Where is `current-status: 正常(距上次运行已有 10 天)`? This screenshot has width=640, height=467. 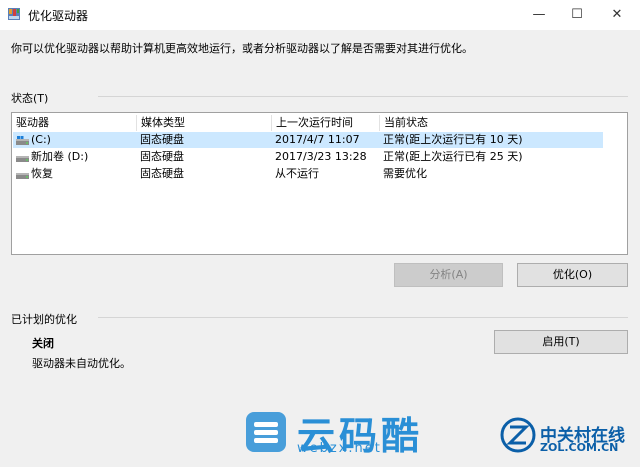 current-status: 正常(距上次运行已有 10 天) is located at coordinates (453, 139).